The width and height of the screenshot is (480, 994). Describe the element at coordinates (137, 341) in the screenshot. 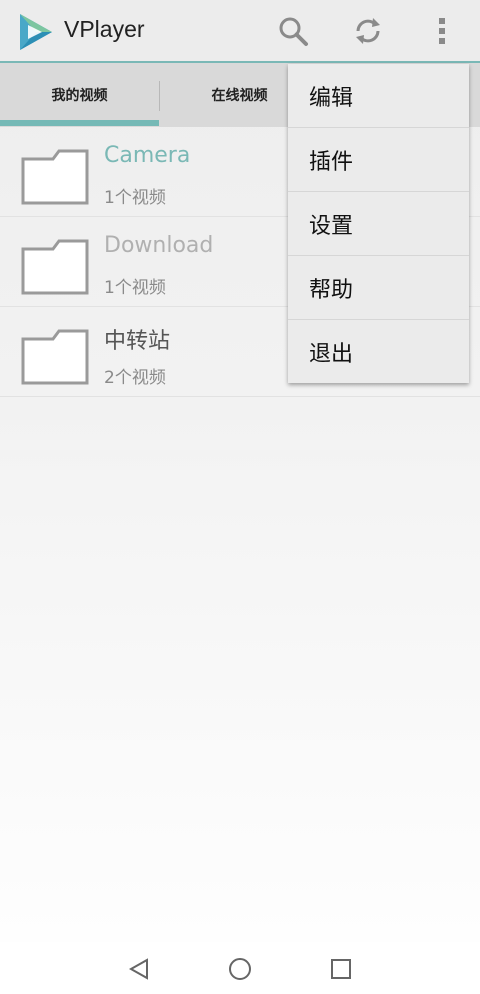

I see `folder-name: 中转站` at that location.